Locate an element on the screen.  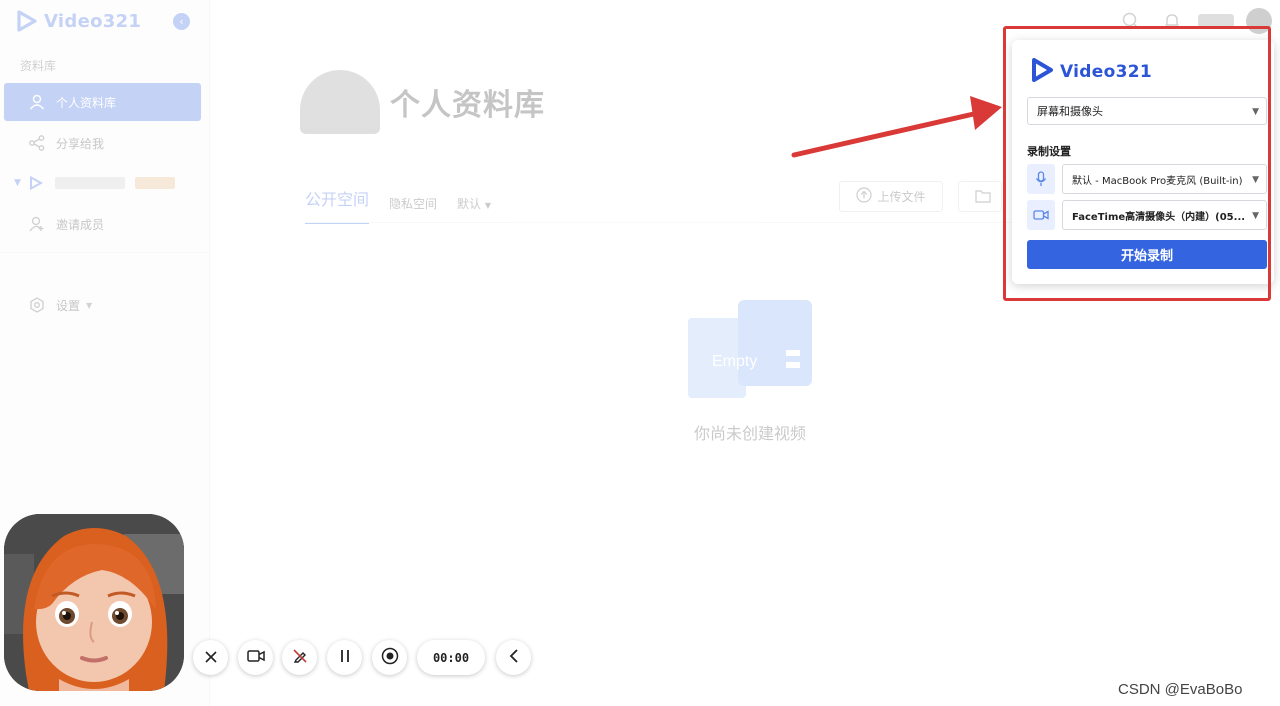
recording-timer: 00:00 is located at coordinates (451, 657).